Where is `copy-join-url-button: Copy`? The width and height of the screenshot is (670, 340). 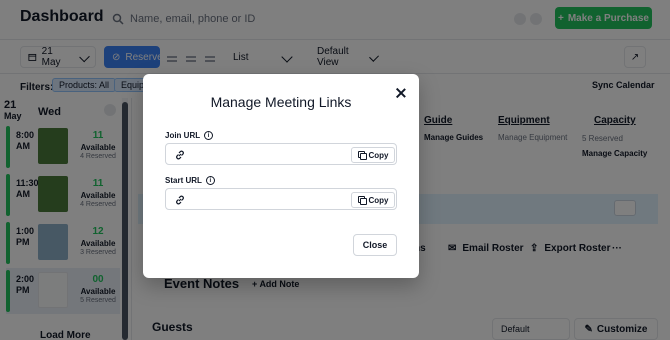
copy-join-url-button: Copy is located at coordinates (373, 155).